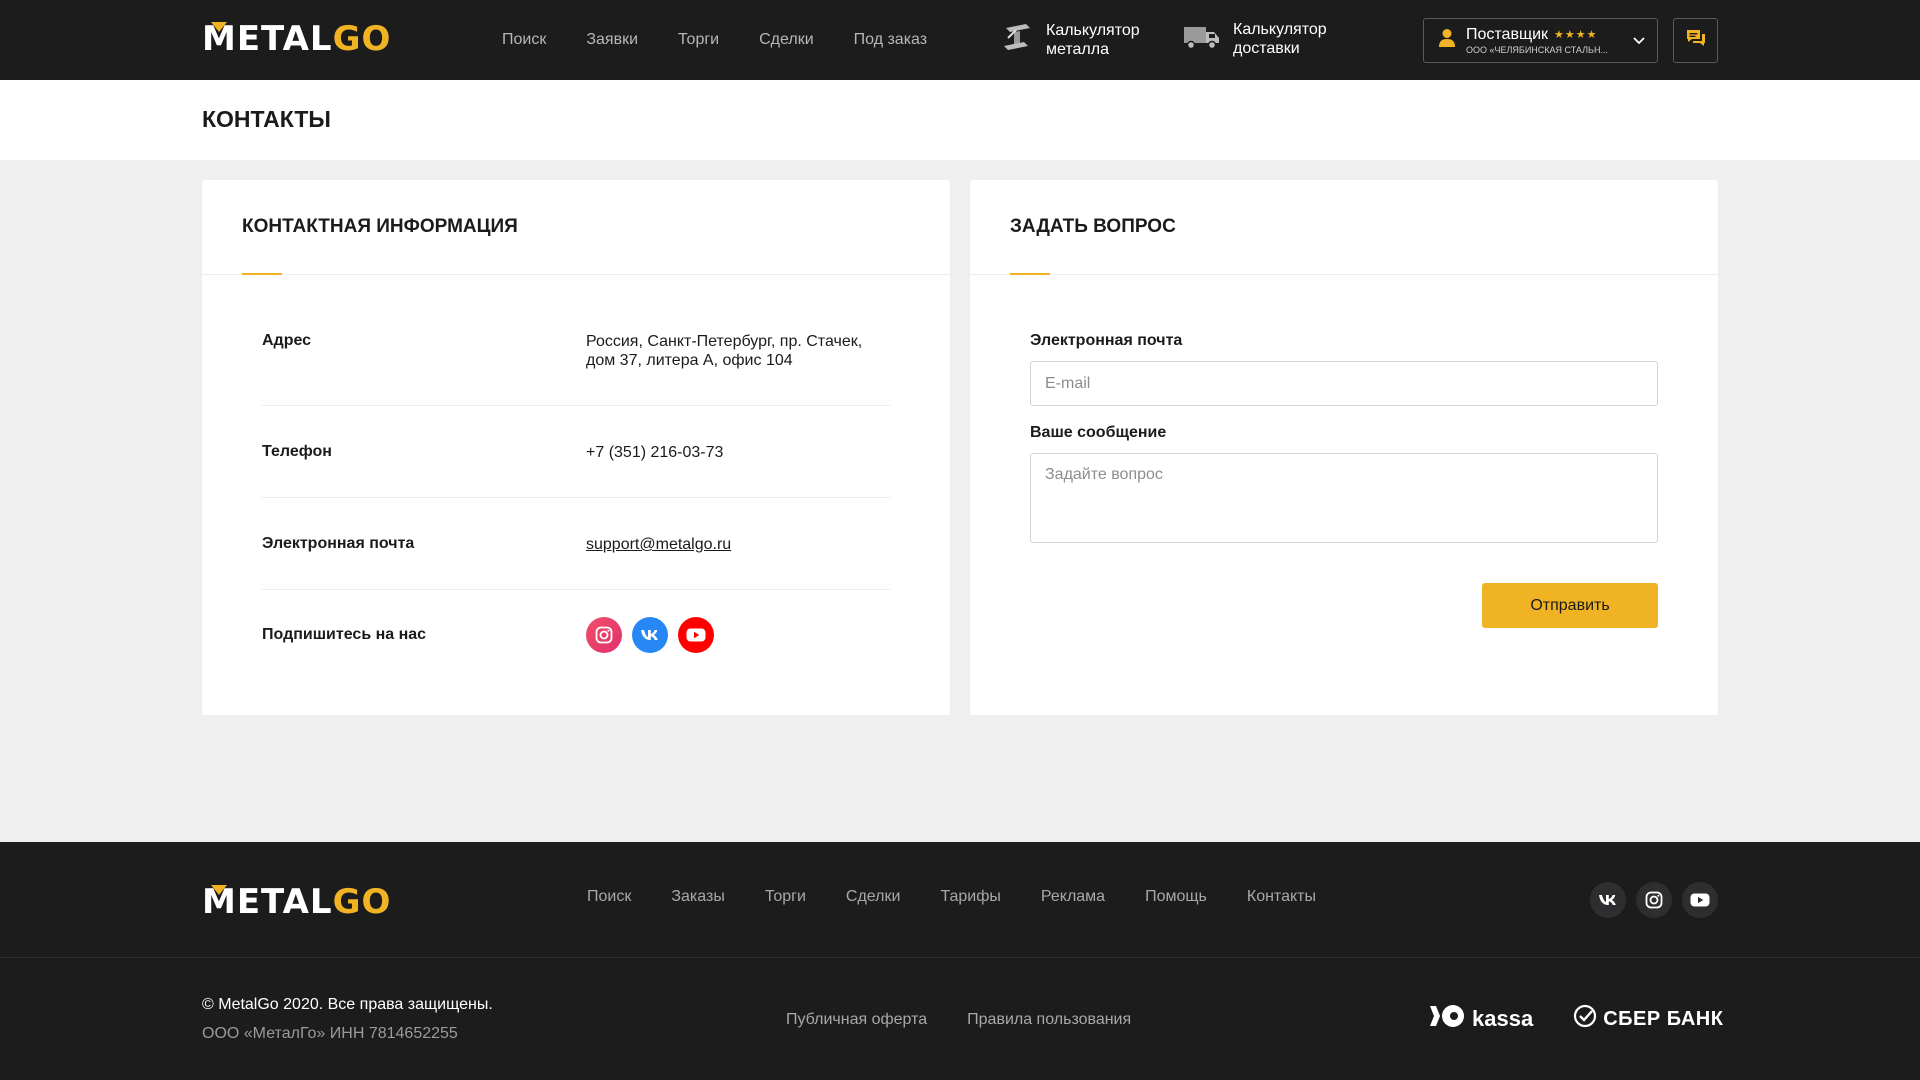 This screenshot has width=1920, height=1080. I want to click on support-email-link: support@metalgo.ru, so click(658, 544).